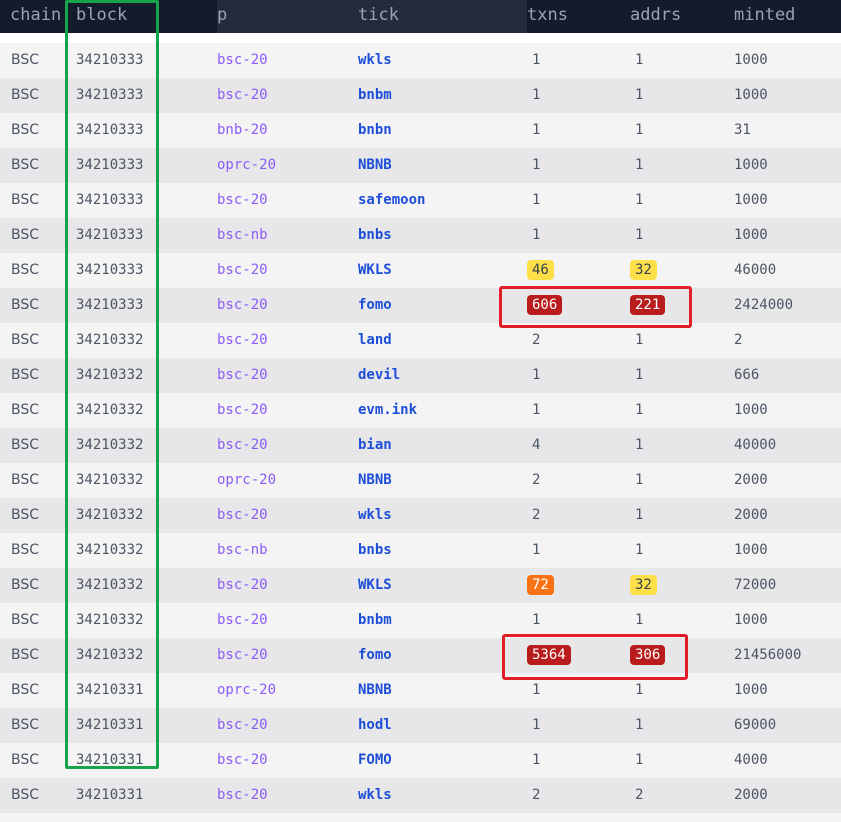  What do you see at coordinates (764, 305) in the screenshot?
I see `minted-cell: 2424000` at bounding box center [764, 305].